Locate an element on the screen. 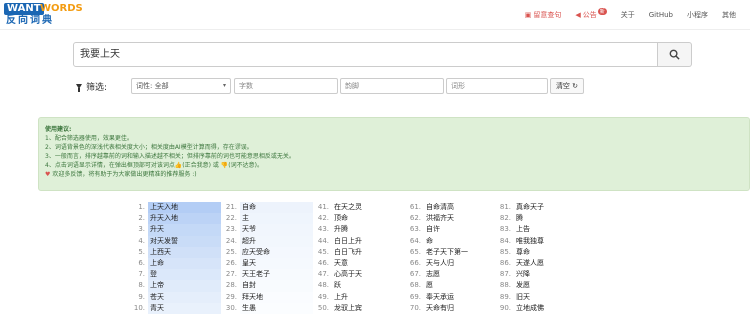 The image size is (750, 326). result-word: 升天 is located at coordinates (184, 230).